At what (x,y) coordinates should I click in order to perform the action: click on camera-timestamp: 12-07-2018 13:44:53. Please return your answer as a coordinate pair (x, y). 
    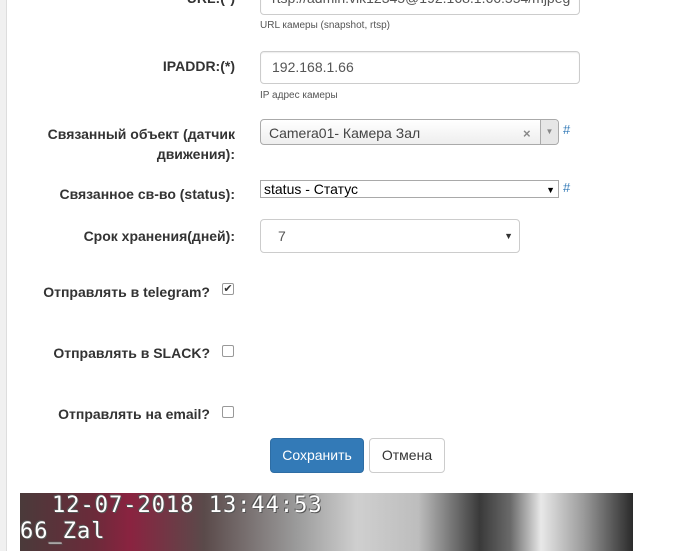
    Looking at the image, I should click on (187, 505).